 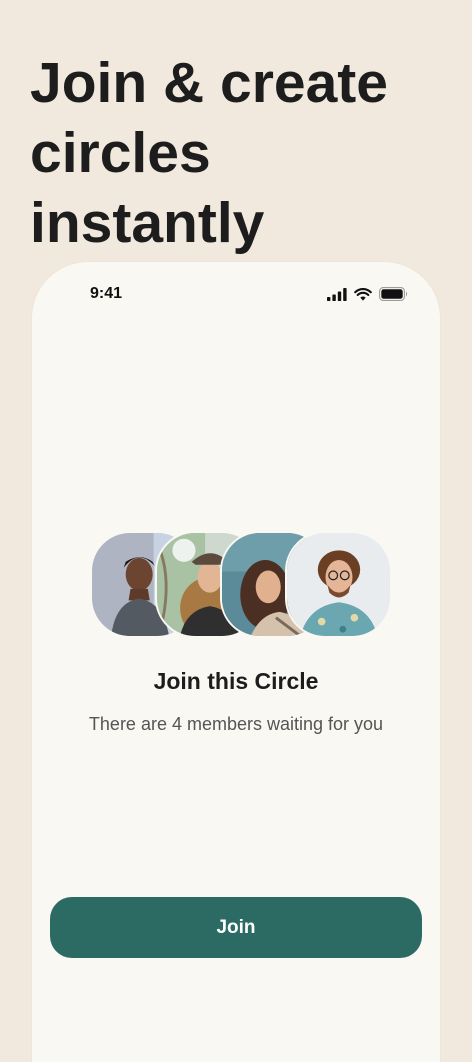 I want to click on circle-title: Join this Circle, so click(x=236, y=681).